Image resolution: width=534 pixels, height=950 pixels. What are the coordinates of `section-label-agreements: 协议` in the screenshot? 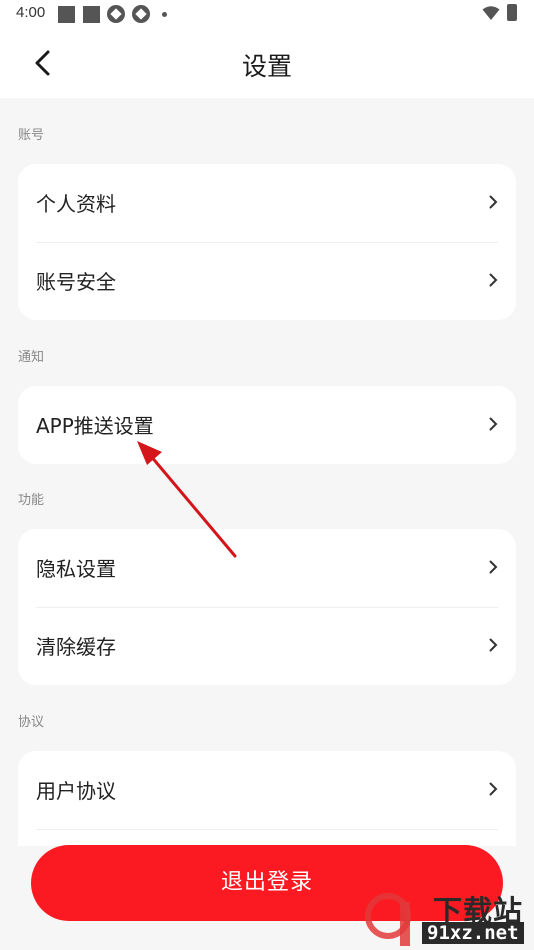 It's located at (31, 722).